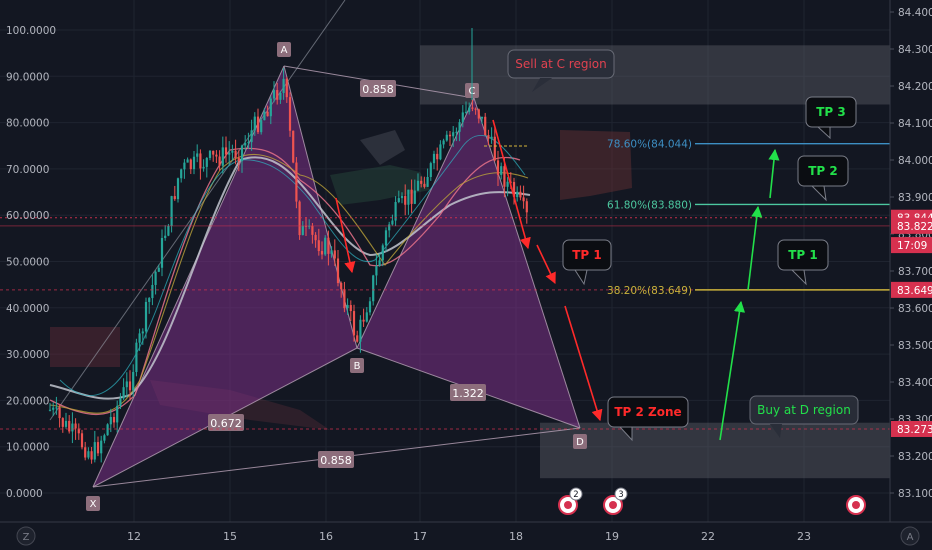 The image size is (932, 550). I want to click on pattern-point-label: B, so click(357, 366).